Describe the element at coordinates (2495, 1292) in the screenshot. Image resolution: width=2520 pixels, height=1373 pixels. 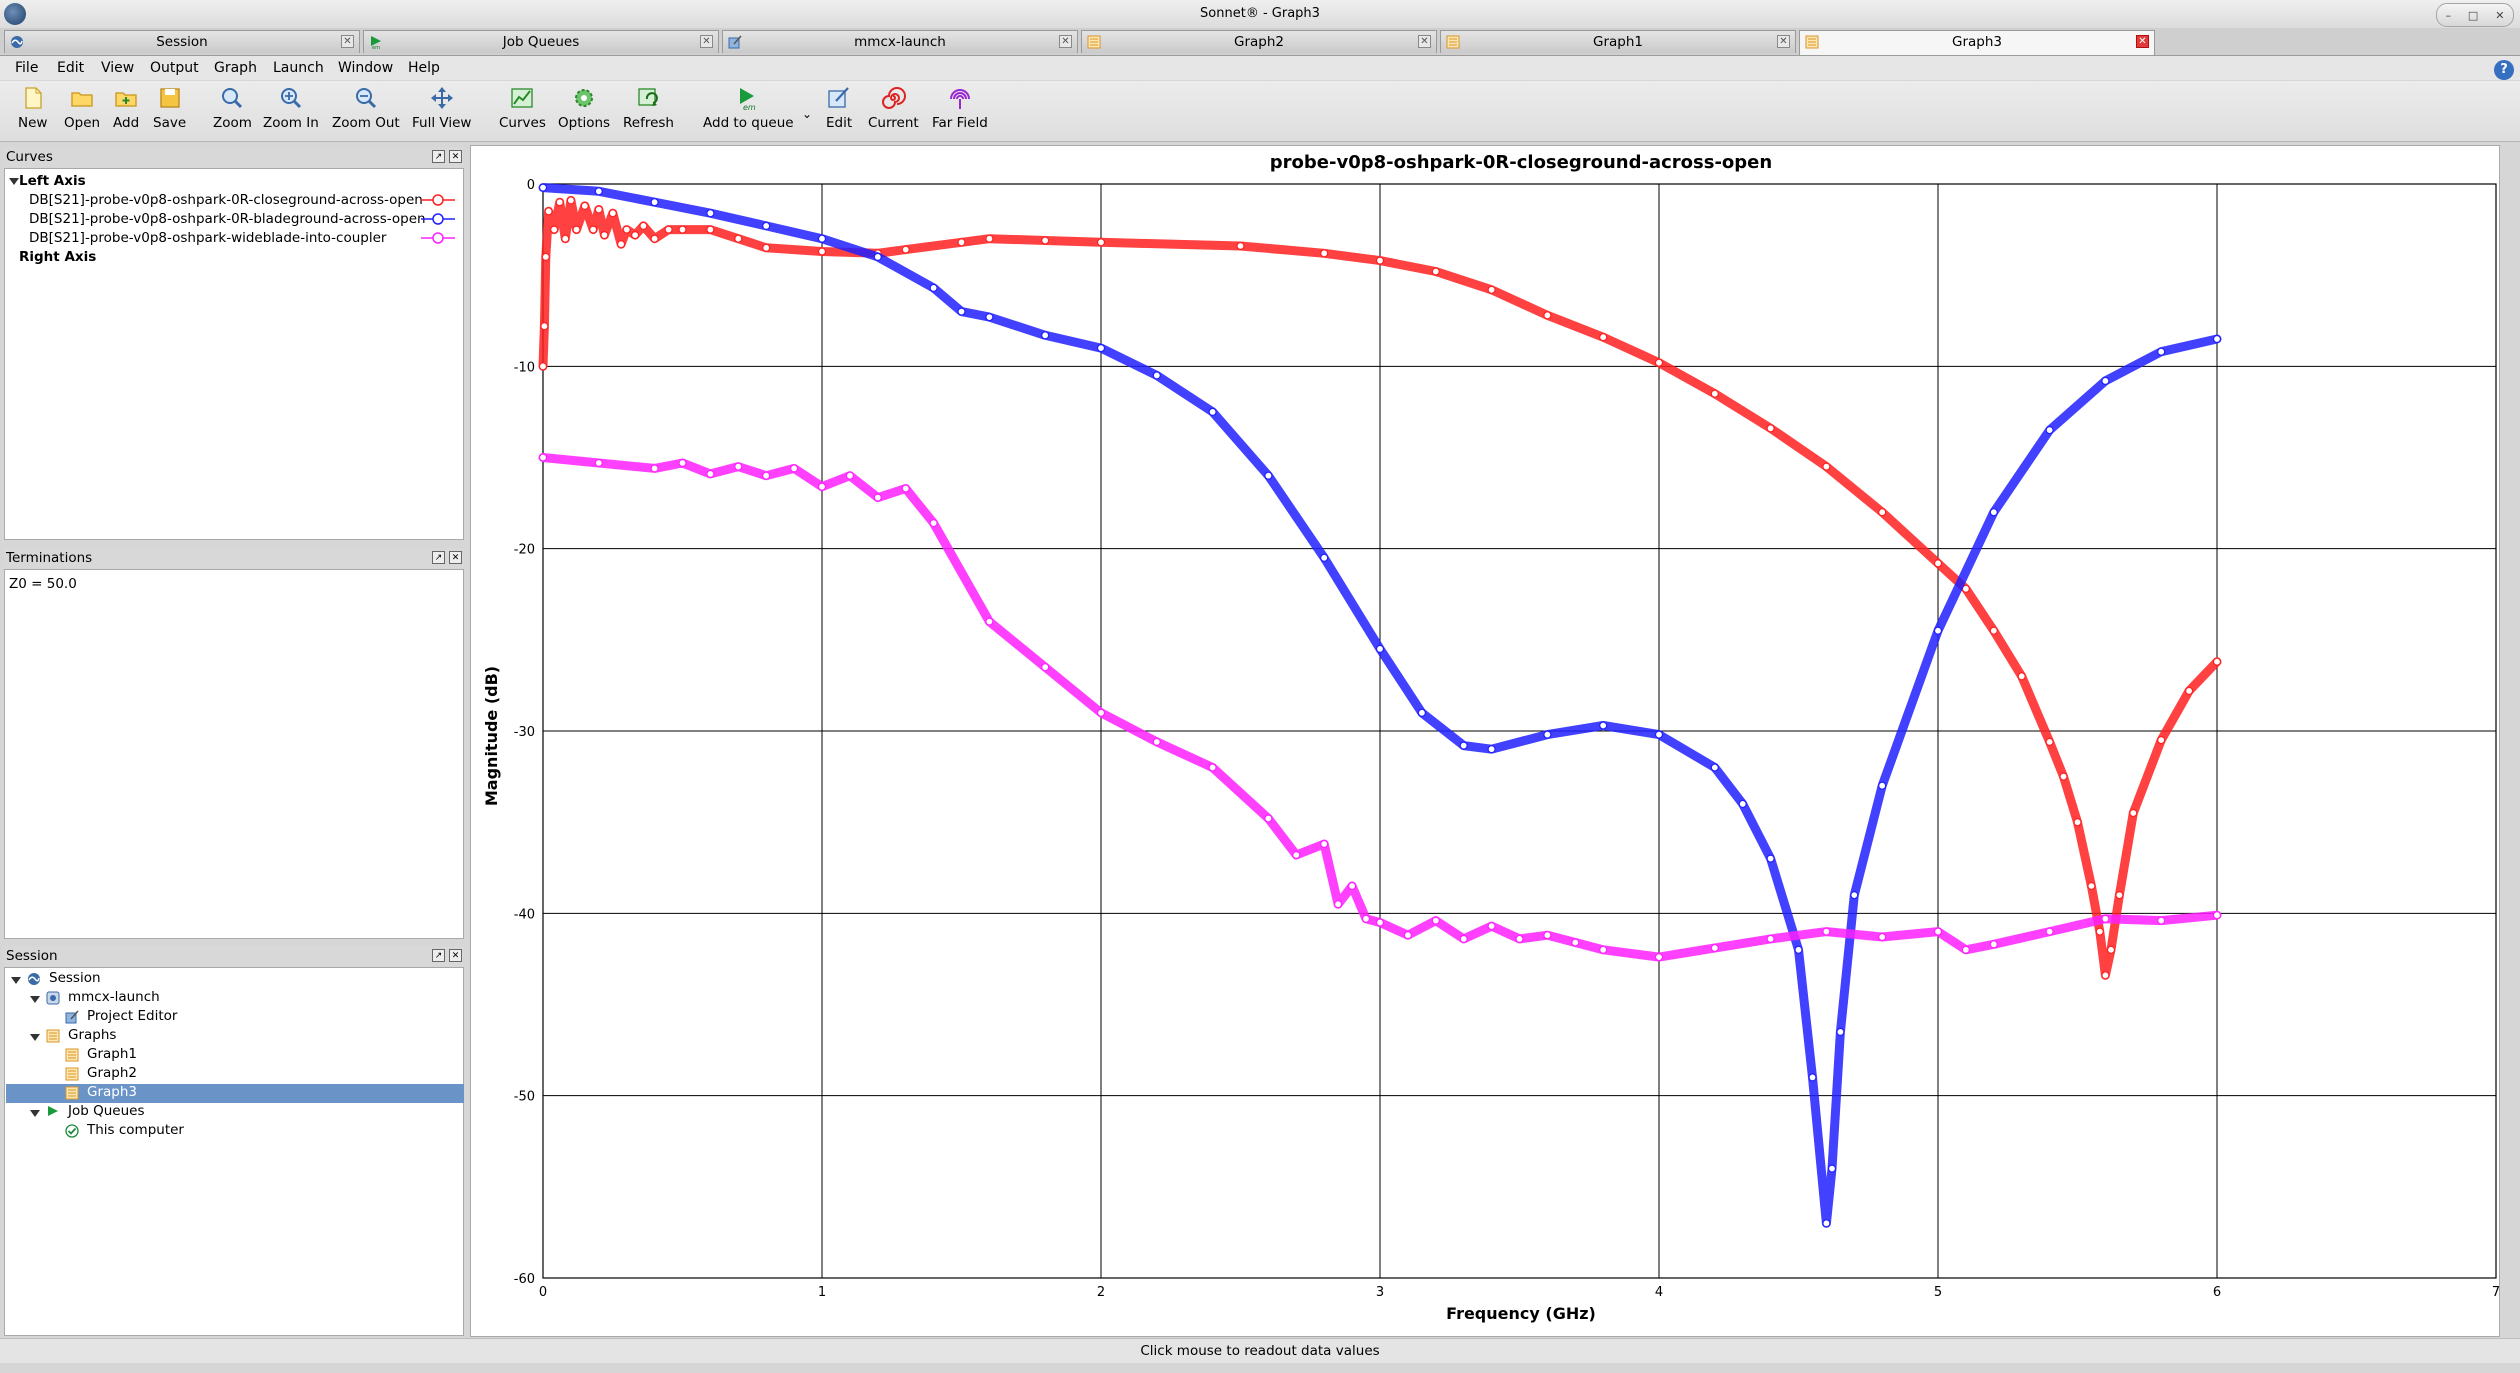
I see `x-tick-label: 7` at that location.